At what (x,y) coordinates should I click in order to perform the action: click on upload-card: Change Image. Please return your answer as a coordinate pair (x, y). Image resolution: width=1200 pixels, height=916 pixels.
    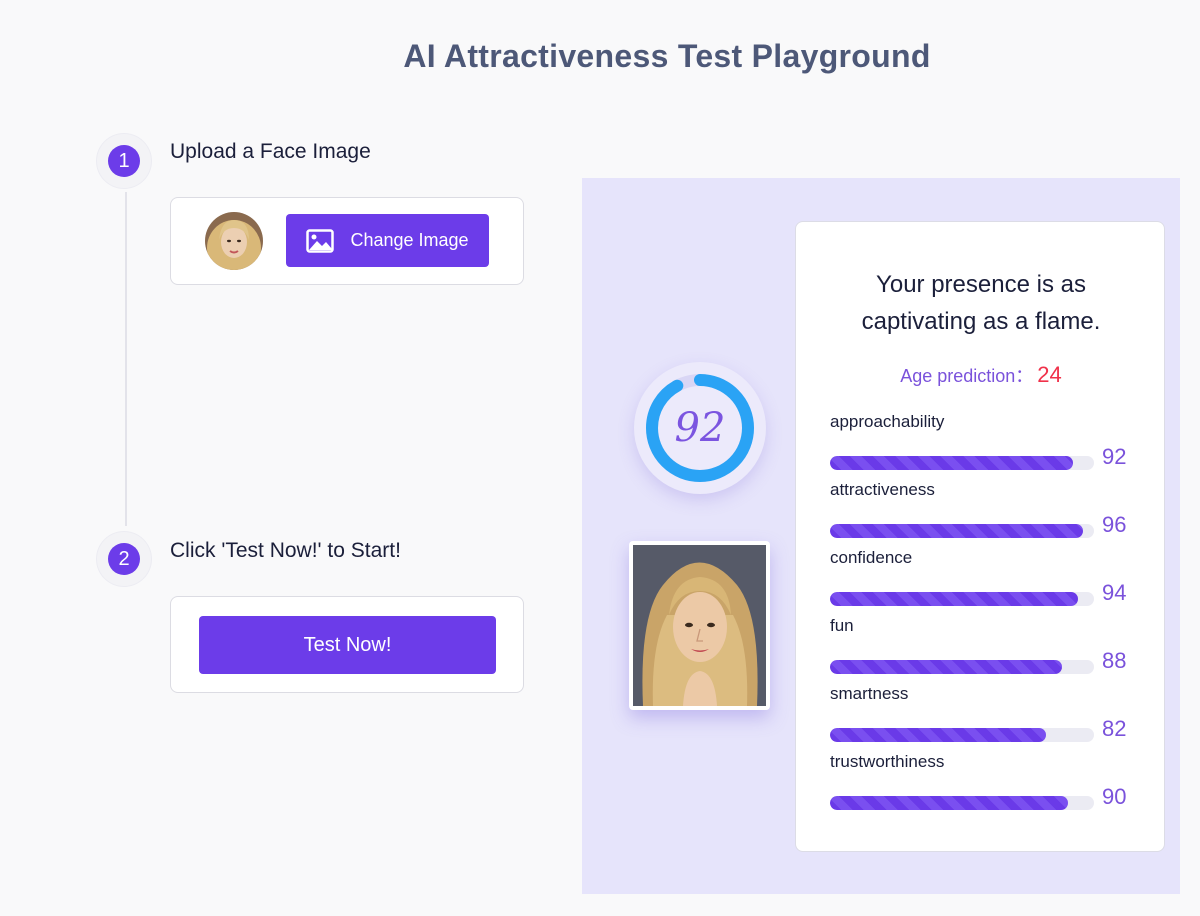
    Looking at the image, I should click on (347, 241).